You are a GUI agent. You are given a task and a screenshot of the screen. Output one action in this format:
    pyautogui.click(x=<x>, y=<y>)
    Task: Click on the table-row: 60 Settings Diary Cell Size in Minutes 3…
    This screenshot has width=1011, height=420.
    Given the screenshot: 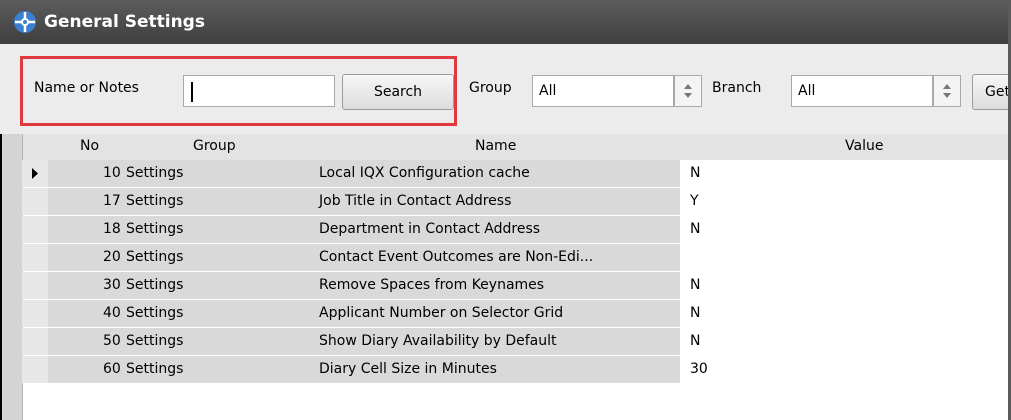 What is the action you would take?
    pyautogui.click(x=504, y=370)
    